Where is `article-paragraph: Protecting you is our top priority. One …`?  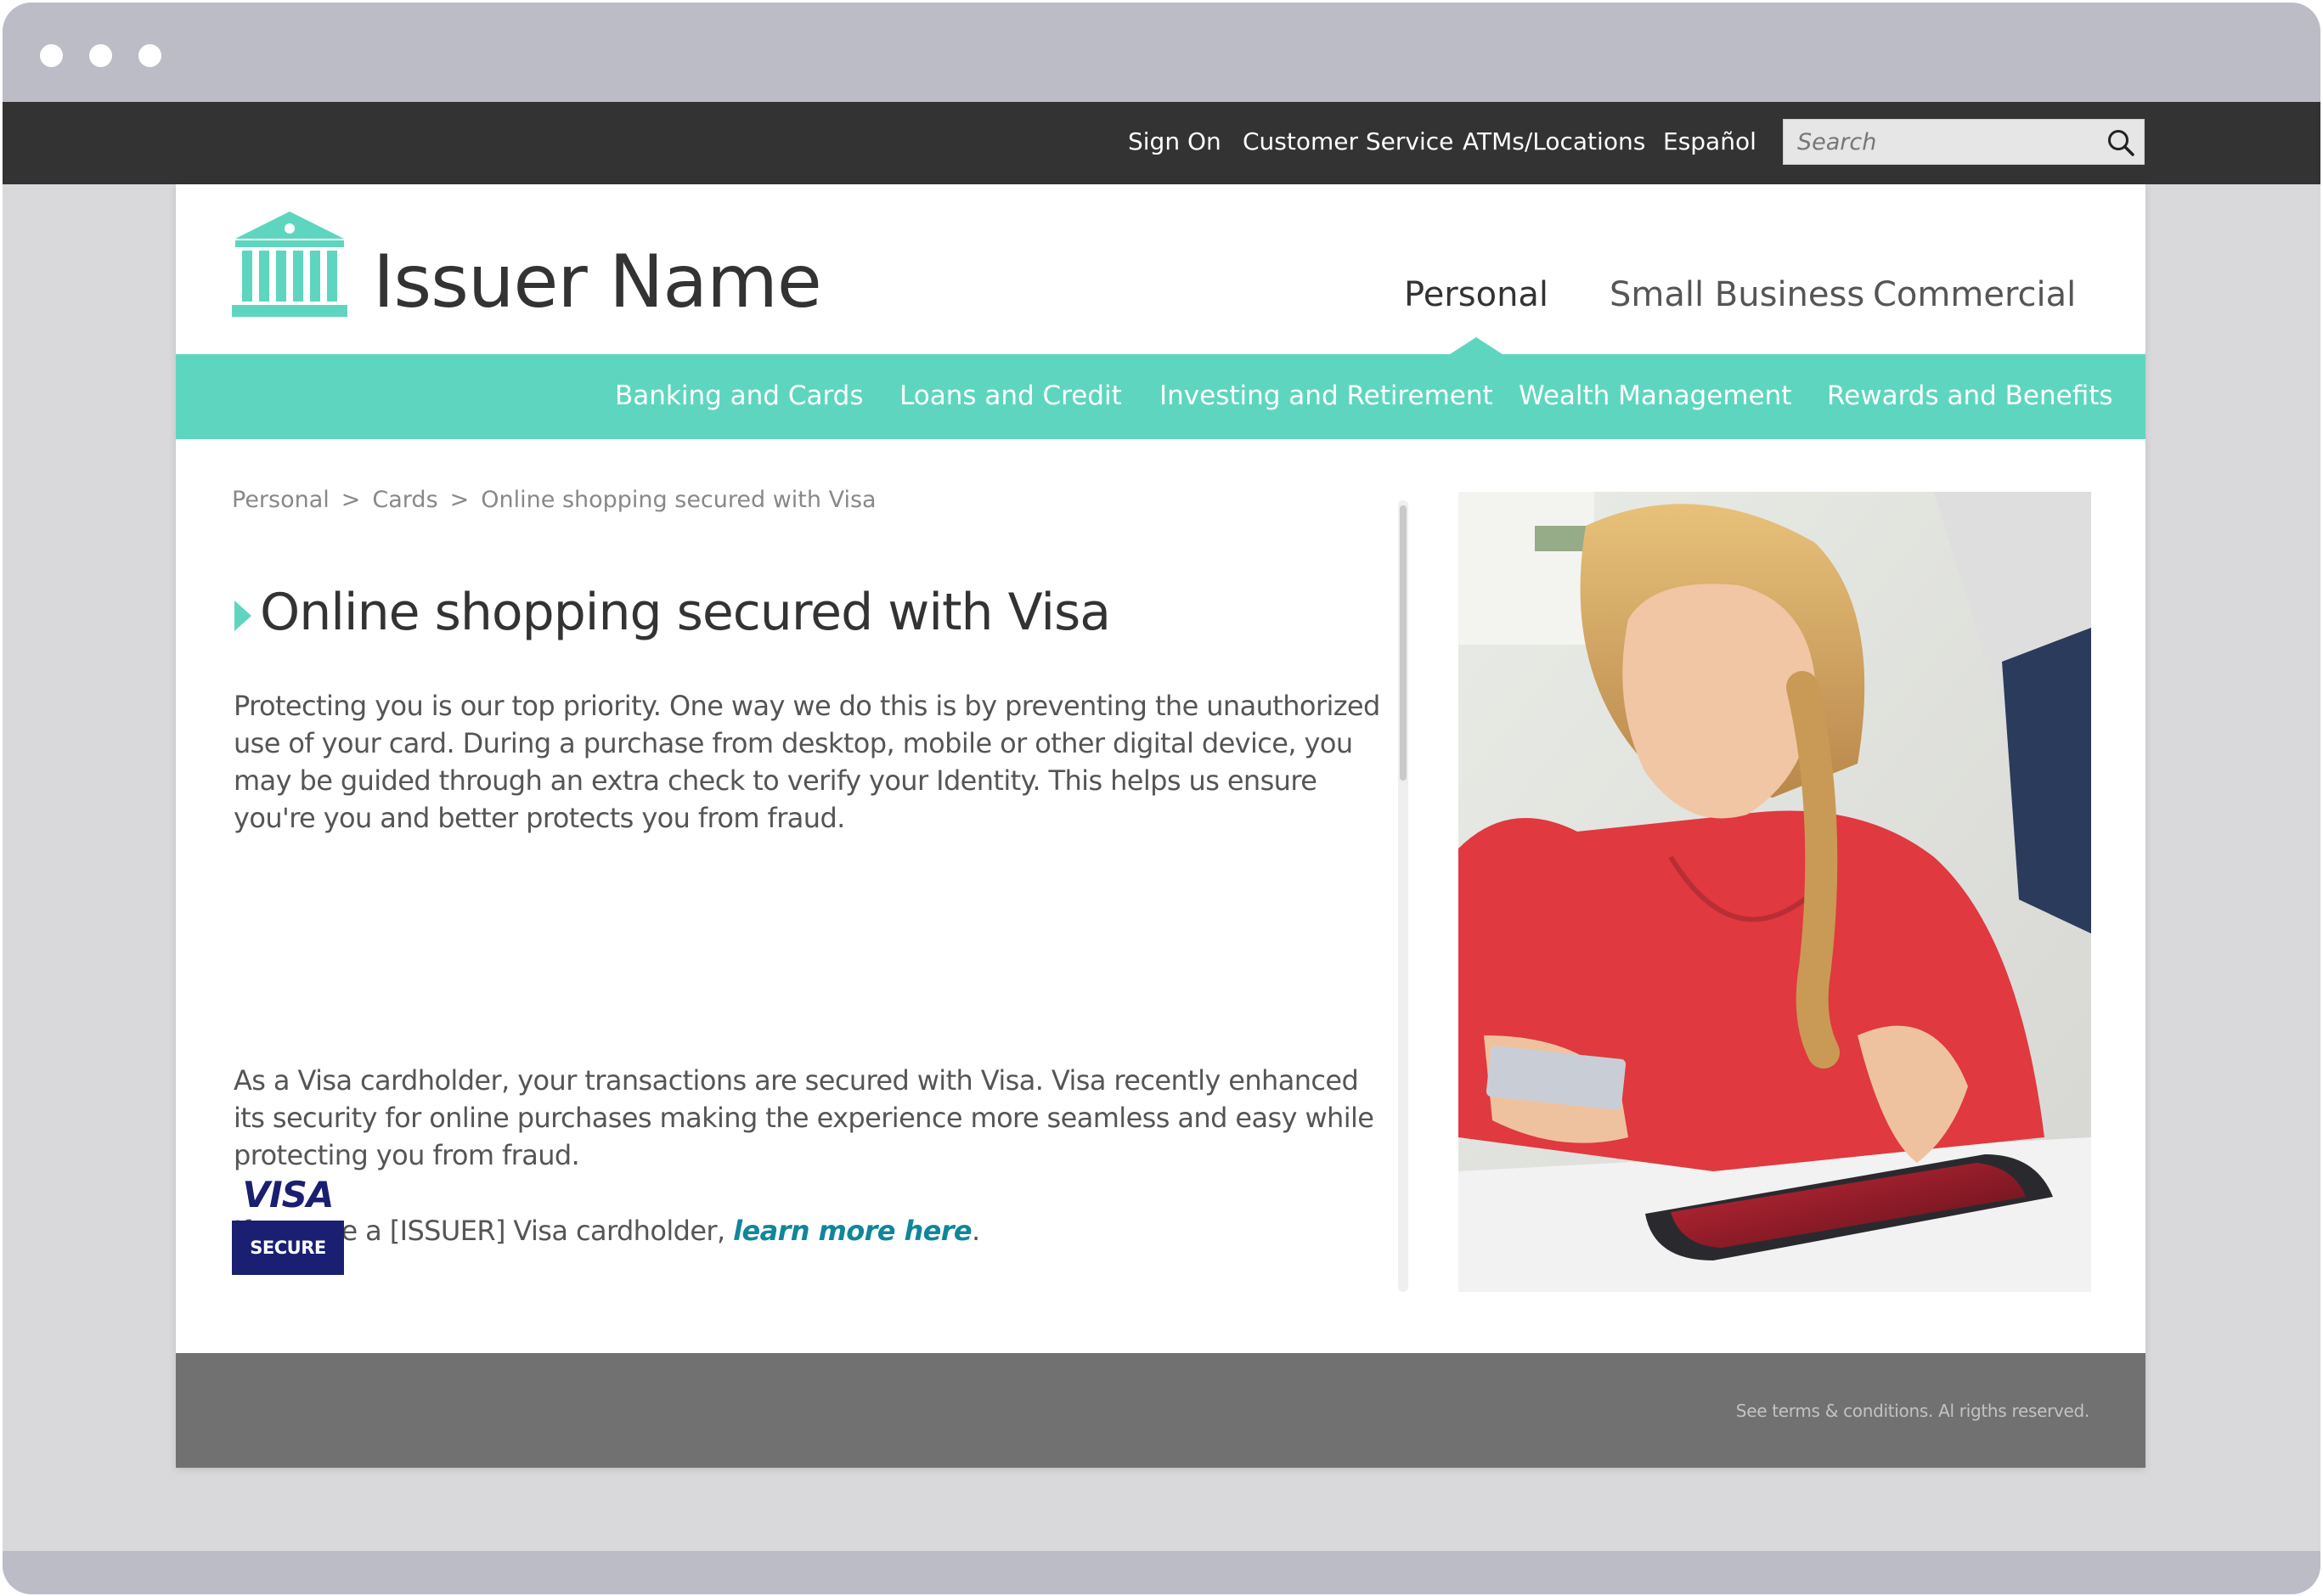 article-paragraph: Protecting you is our top priority. One … is located at coordinates (807, 762).